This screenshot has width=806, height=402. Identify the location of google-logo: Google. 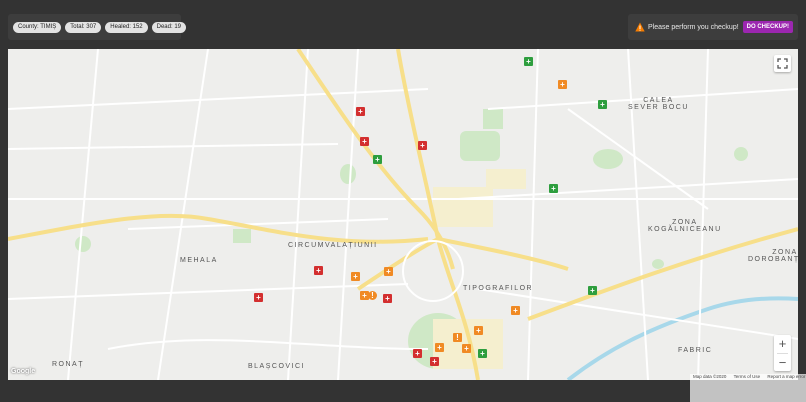
(23, 371).